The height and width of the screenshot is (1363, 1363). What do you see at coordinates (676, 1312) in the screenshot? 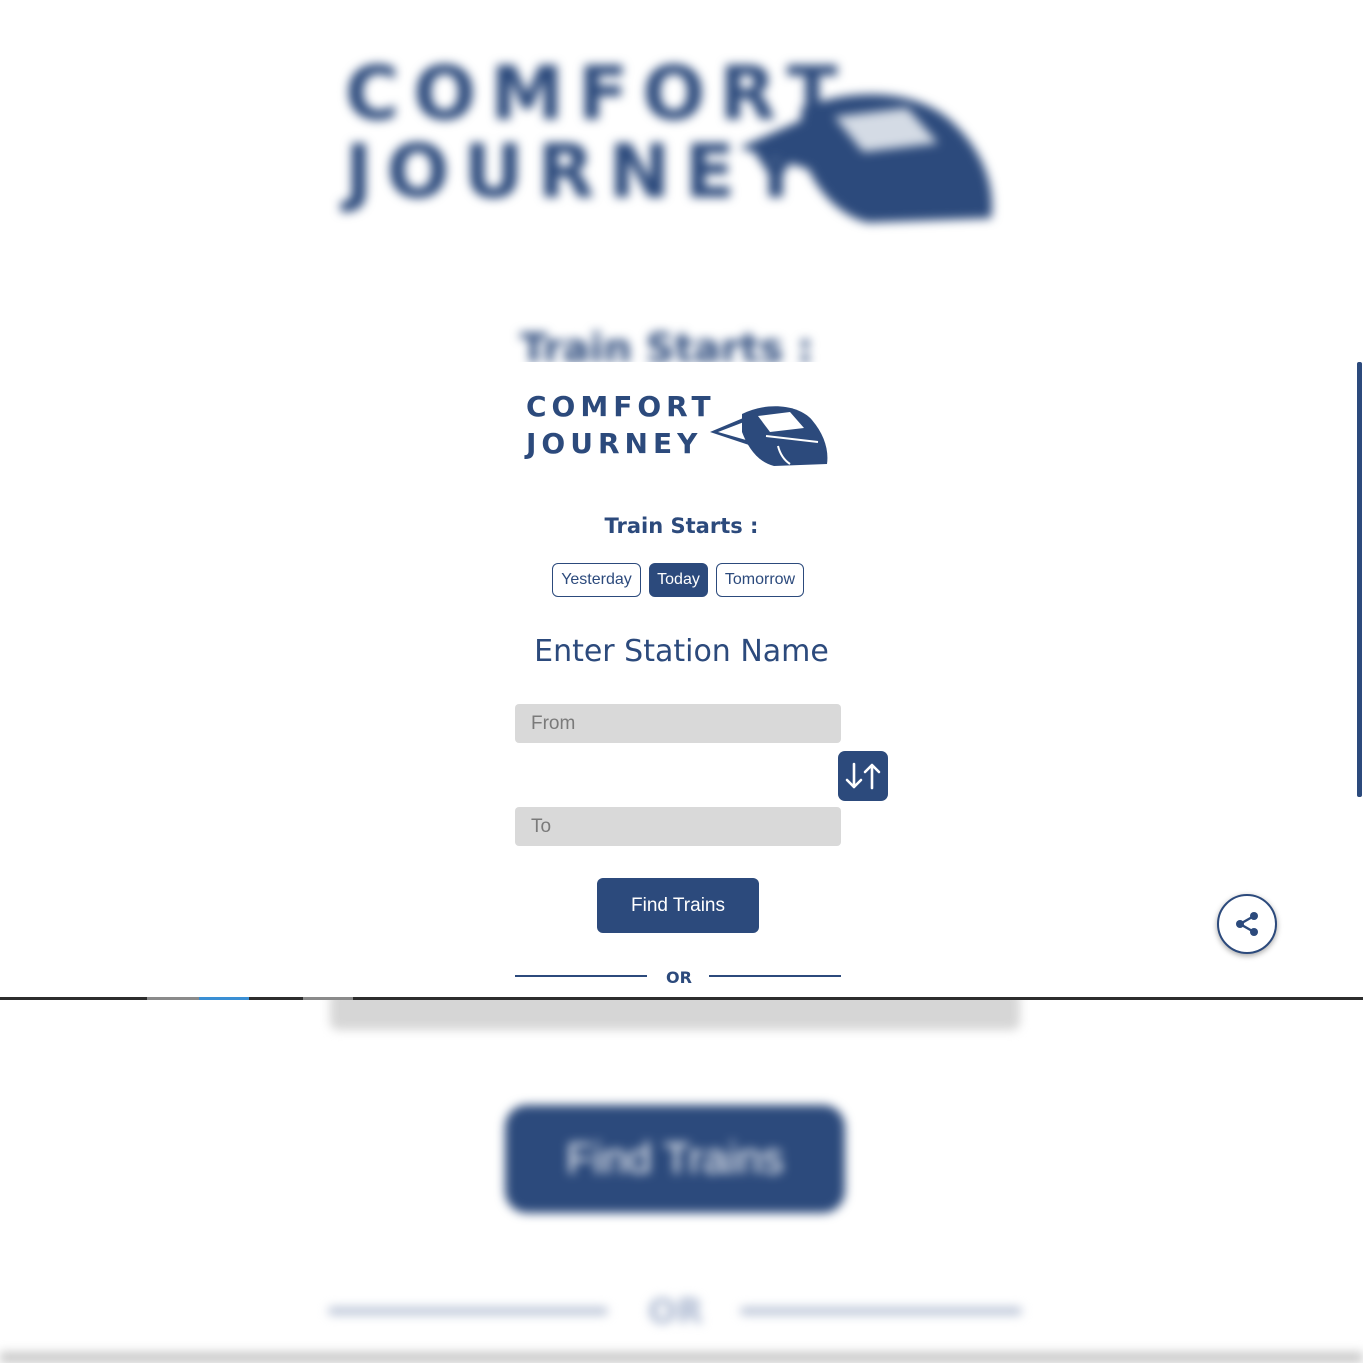
I see `background-or-text: OR` at bounding box center [676, 1312].